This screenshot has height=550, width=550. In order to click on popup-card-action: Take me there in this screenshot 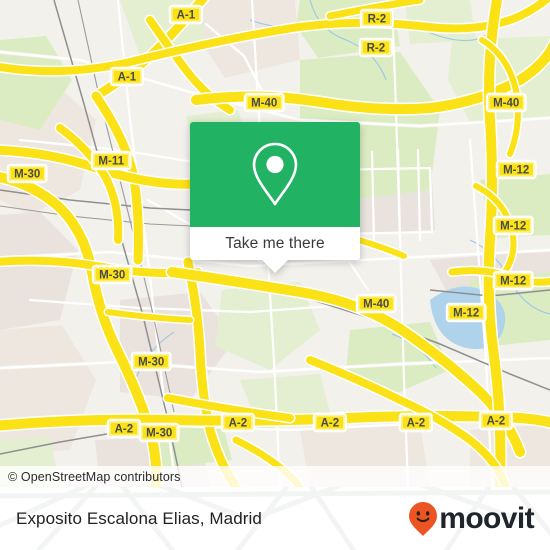, I will do `click(275, 243)`.